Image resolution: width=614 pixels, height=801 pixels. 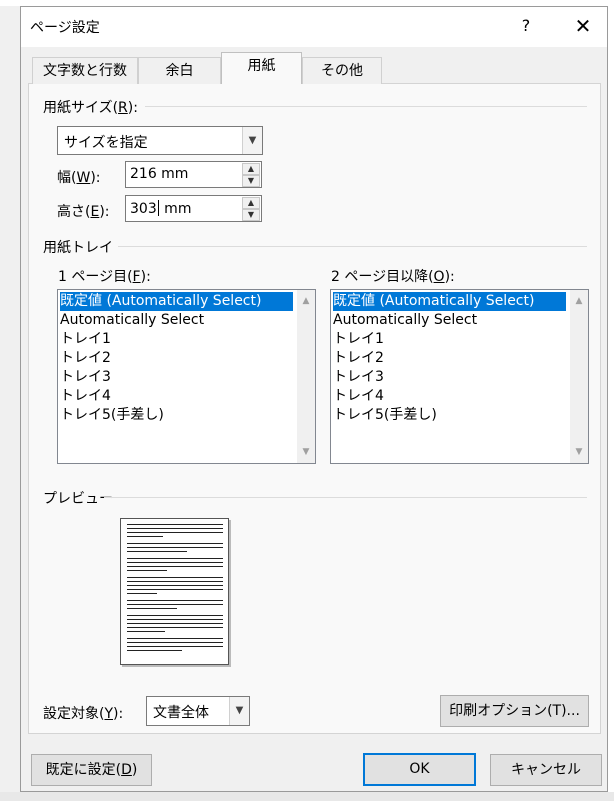 What do you see at coordinates (366, 106) in the screenshot?
I see `paper-size-divider` at bounding box center [366, 106].